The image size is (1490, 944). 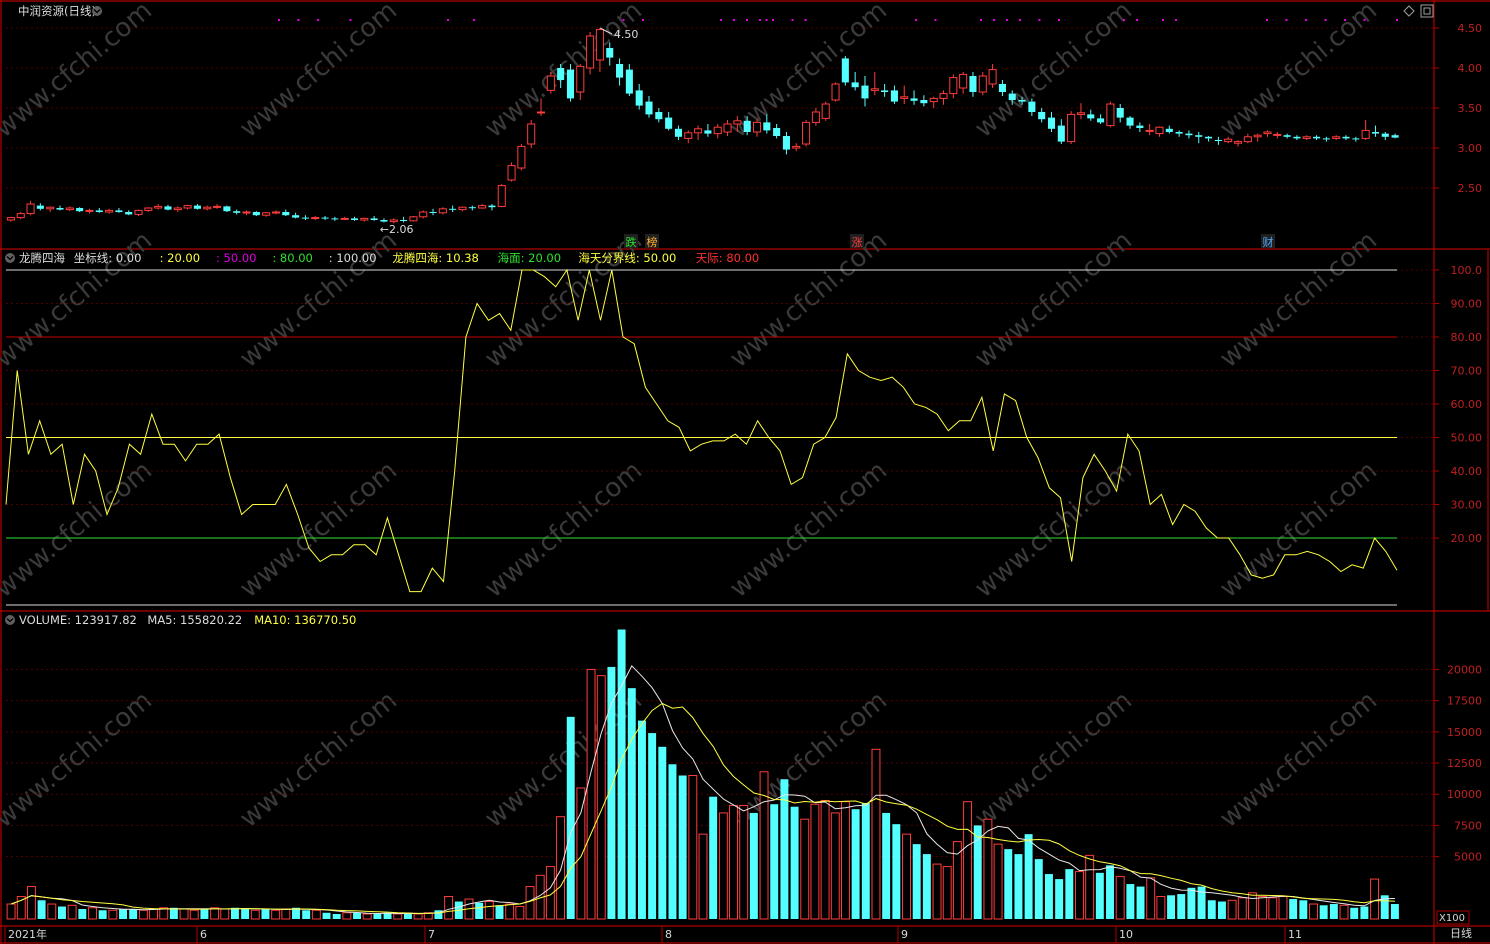 I want to click on ind-tick-label: 70.00, so click(x=1467, y=371).